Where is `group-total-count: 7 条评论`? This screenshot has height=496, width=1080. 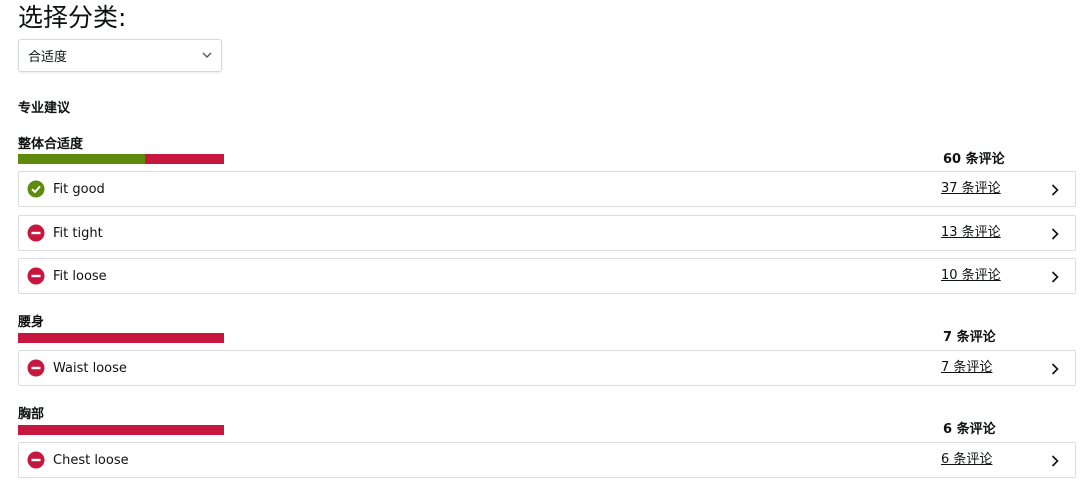 group-total-count: 7 条评论 is located at coordinates (969, 337).